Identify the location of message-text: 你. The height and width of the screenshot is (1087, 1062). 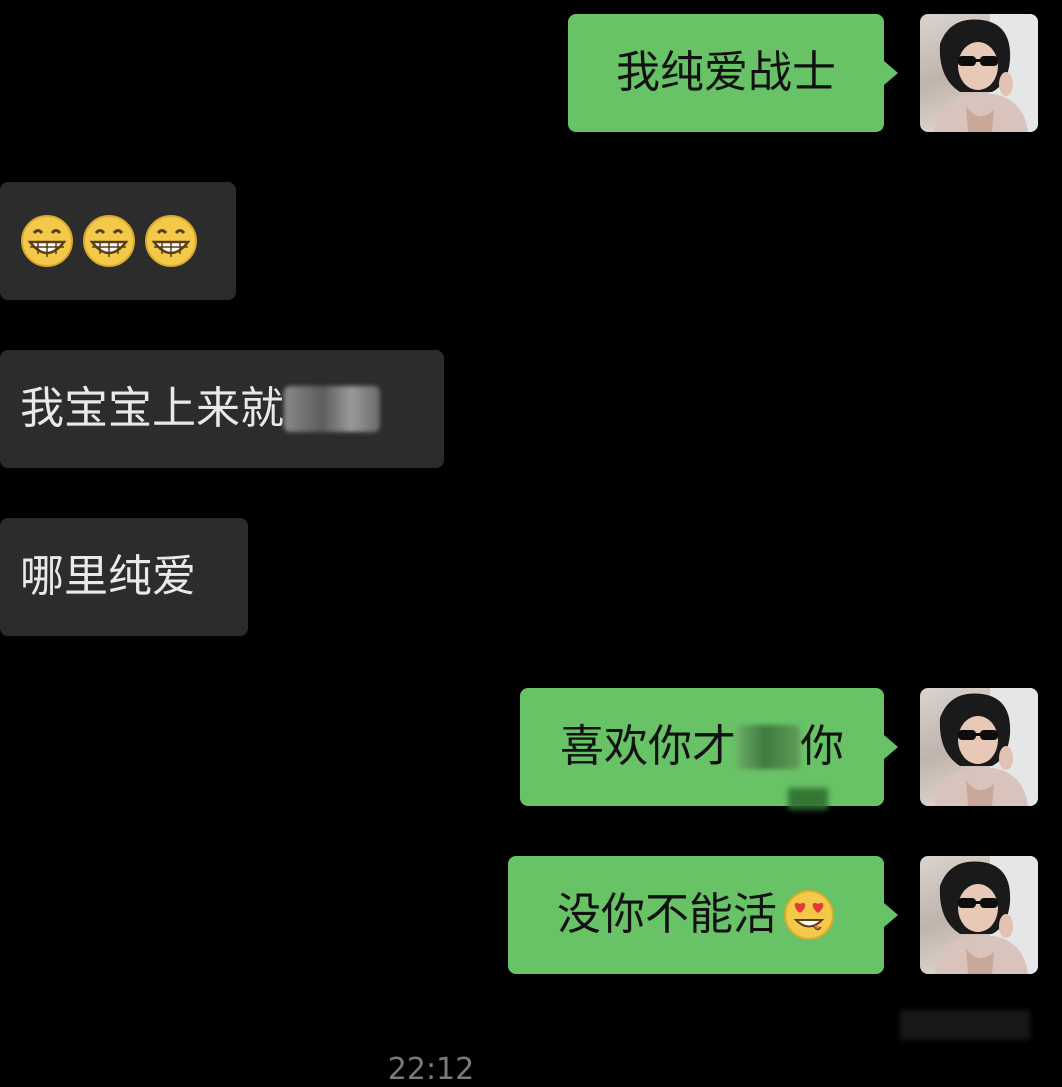
(822, 746).